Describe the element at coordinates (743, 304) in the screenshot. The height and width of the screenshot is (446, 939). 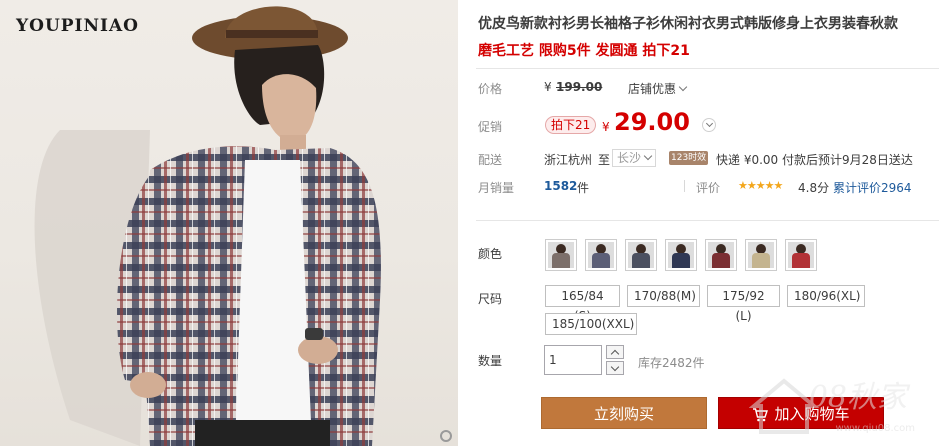
I see `size-option-l: 175/92 (L)` at that location.